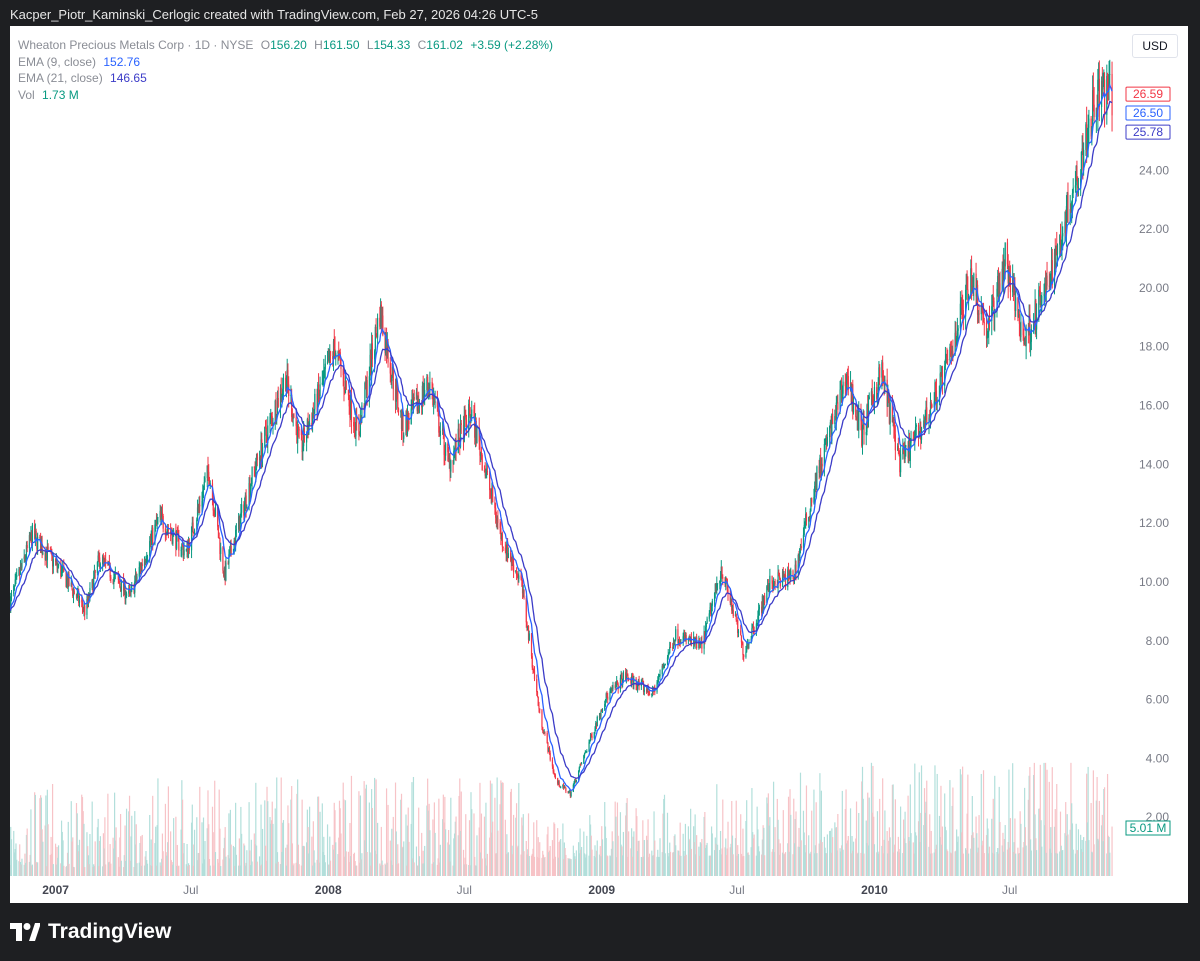  What do you see at coordinates (135, 45) in the screenshot?
I see `symbol-name: Wheaton Precious Metals Corp · 1D · NYSE` at bounding box center [135, 45].